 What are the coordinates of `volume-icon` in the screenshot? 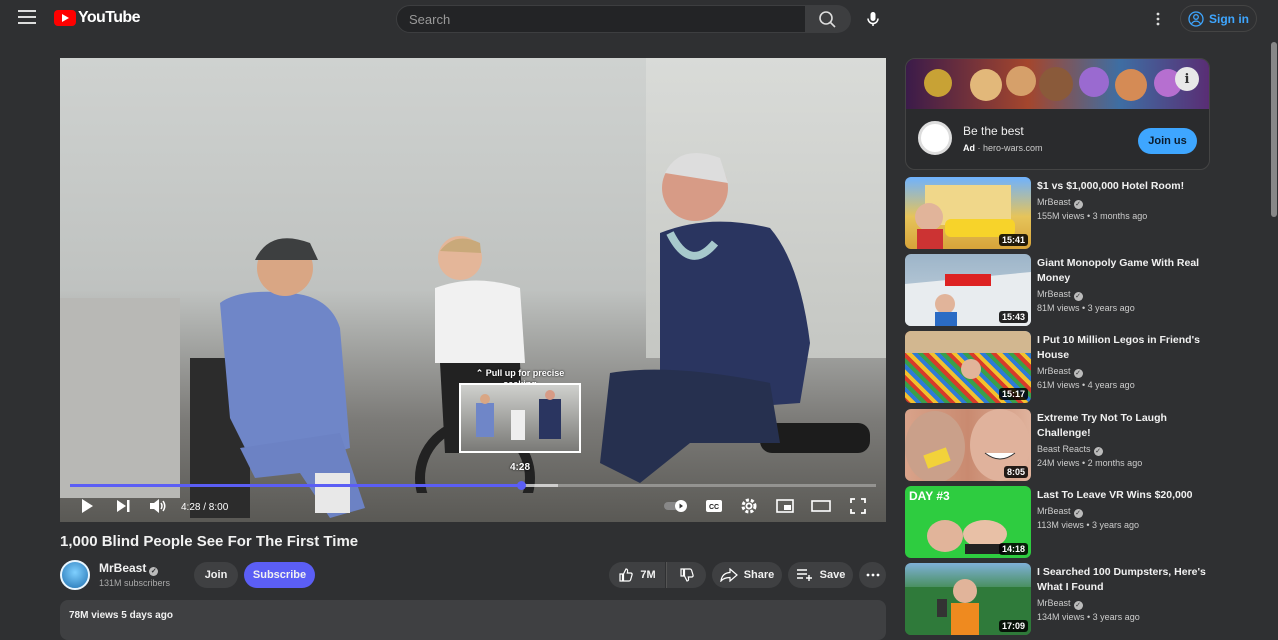 It's located at (158, 506).